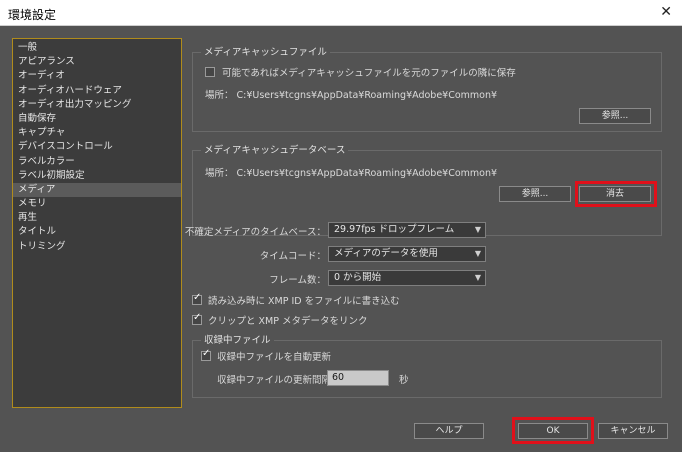  What do you see at coordinates (633, 431) in the screenshot?
I see `cancel-button: キャンセル` at bounding box center [633, 431].